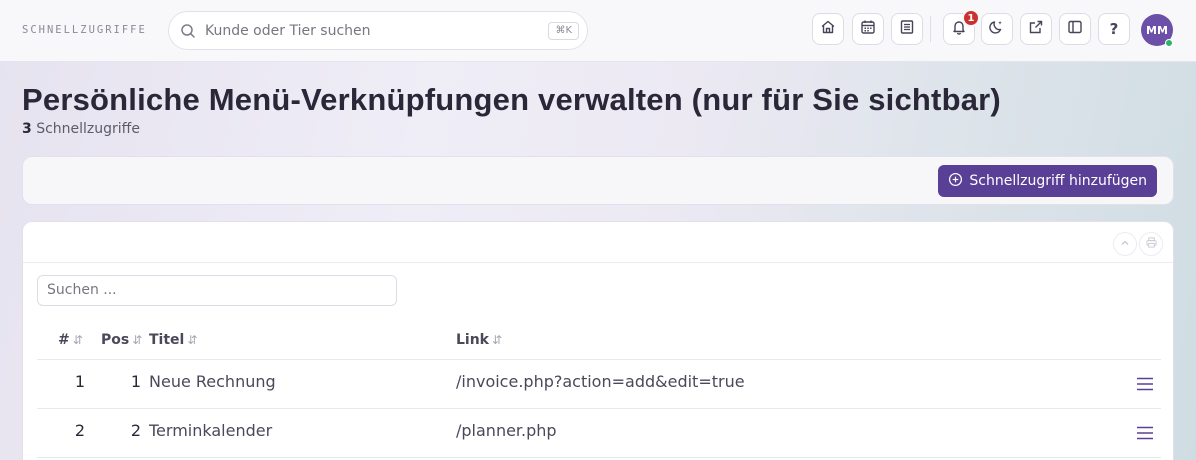 This screenshot has height=460, width=1196. What do you see at coordinates (600, 381) in the screenshot?
I see `row-link: /invoice.php?action=add&edit=true` at bounding box center [600, 381].